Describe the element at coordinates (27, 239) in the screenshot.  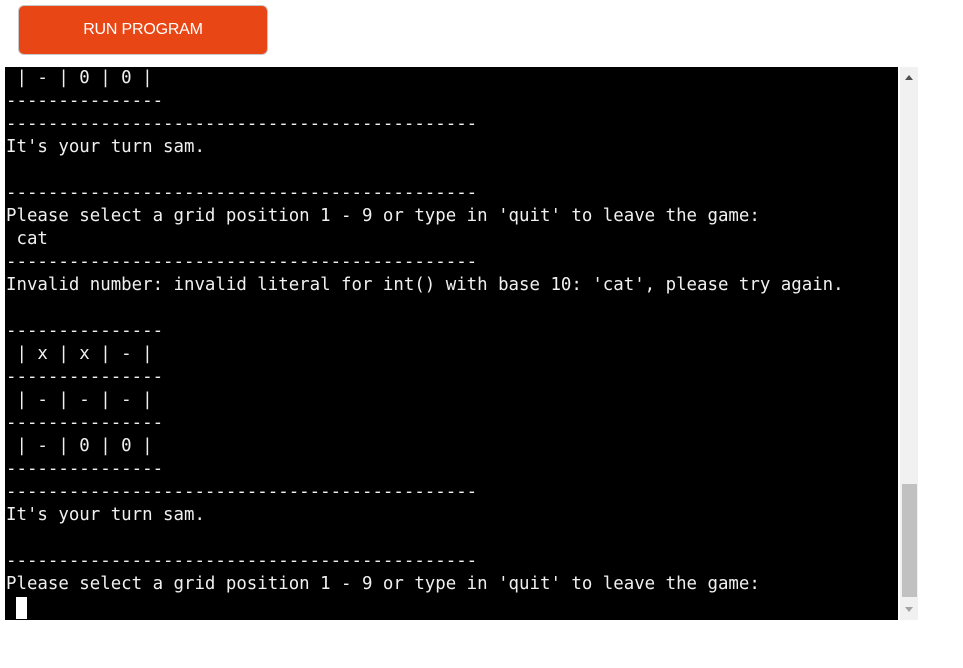
I see `terminal-line: cat` at that location.